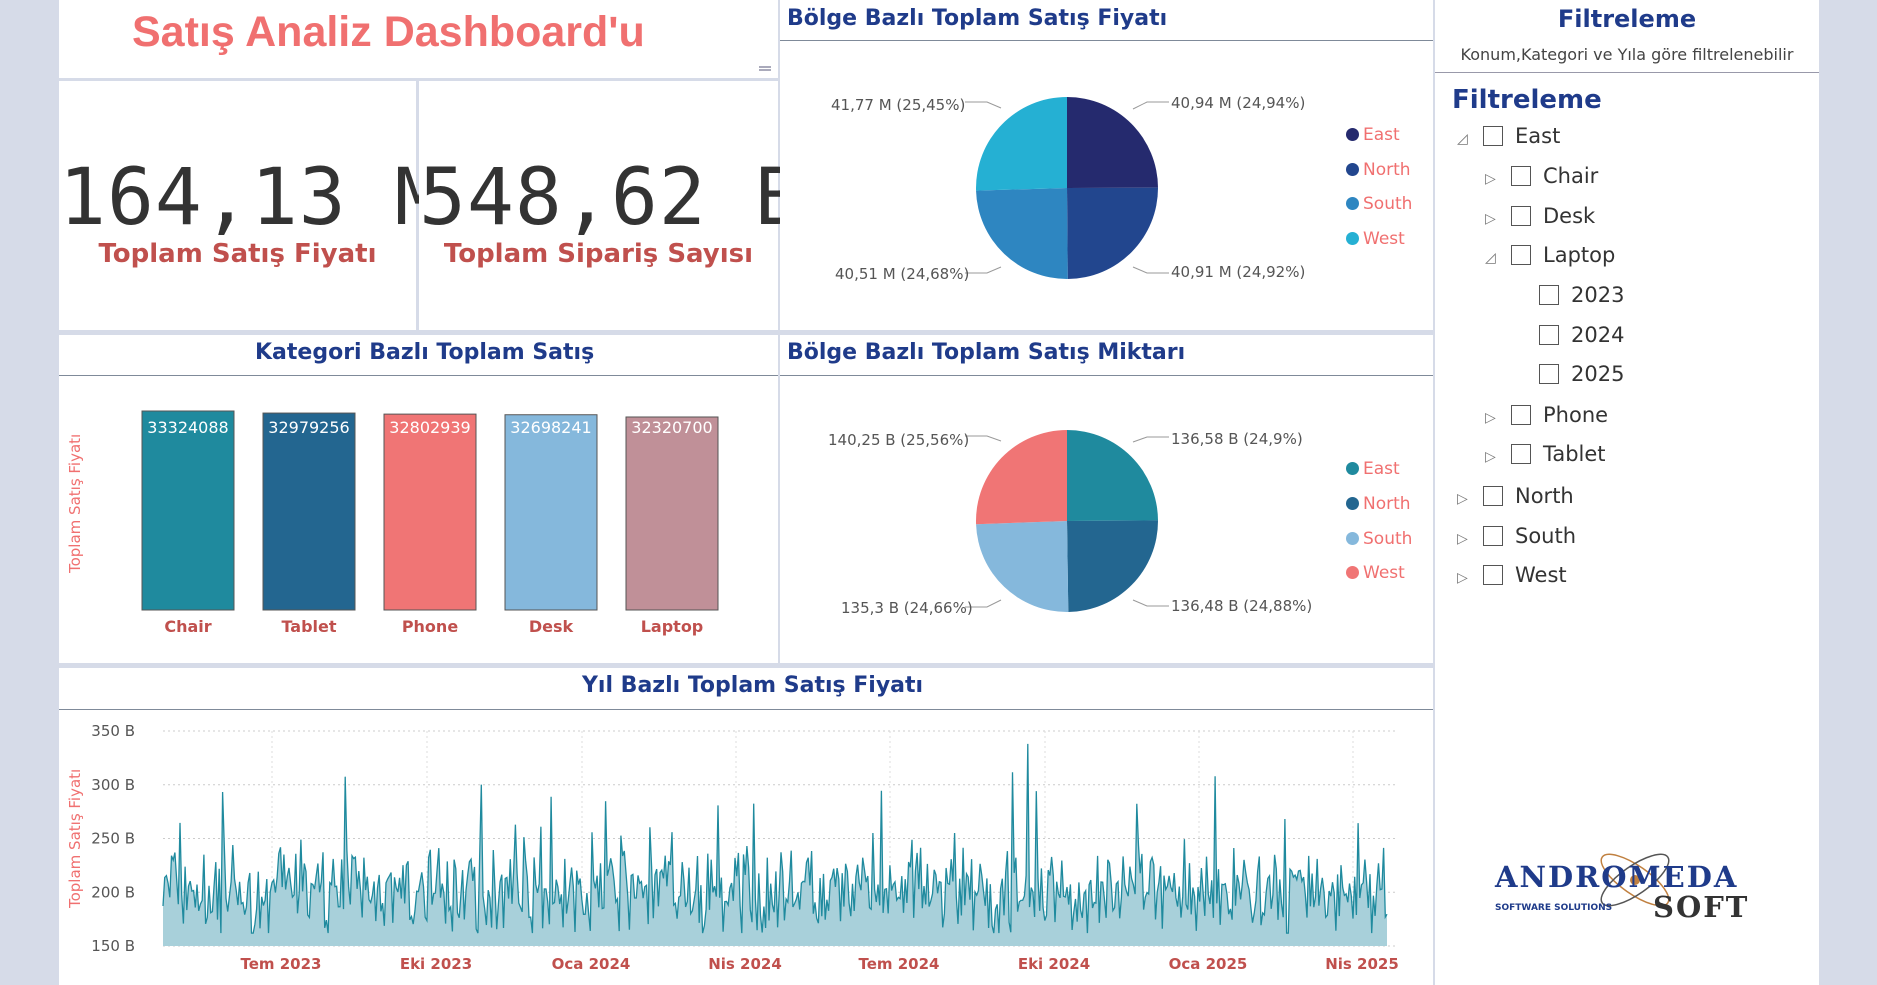  Describe the element at coordinates (745, 964) in the screenshot. I see `x-tick-label: Nis 2024` at that location.